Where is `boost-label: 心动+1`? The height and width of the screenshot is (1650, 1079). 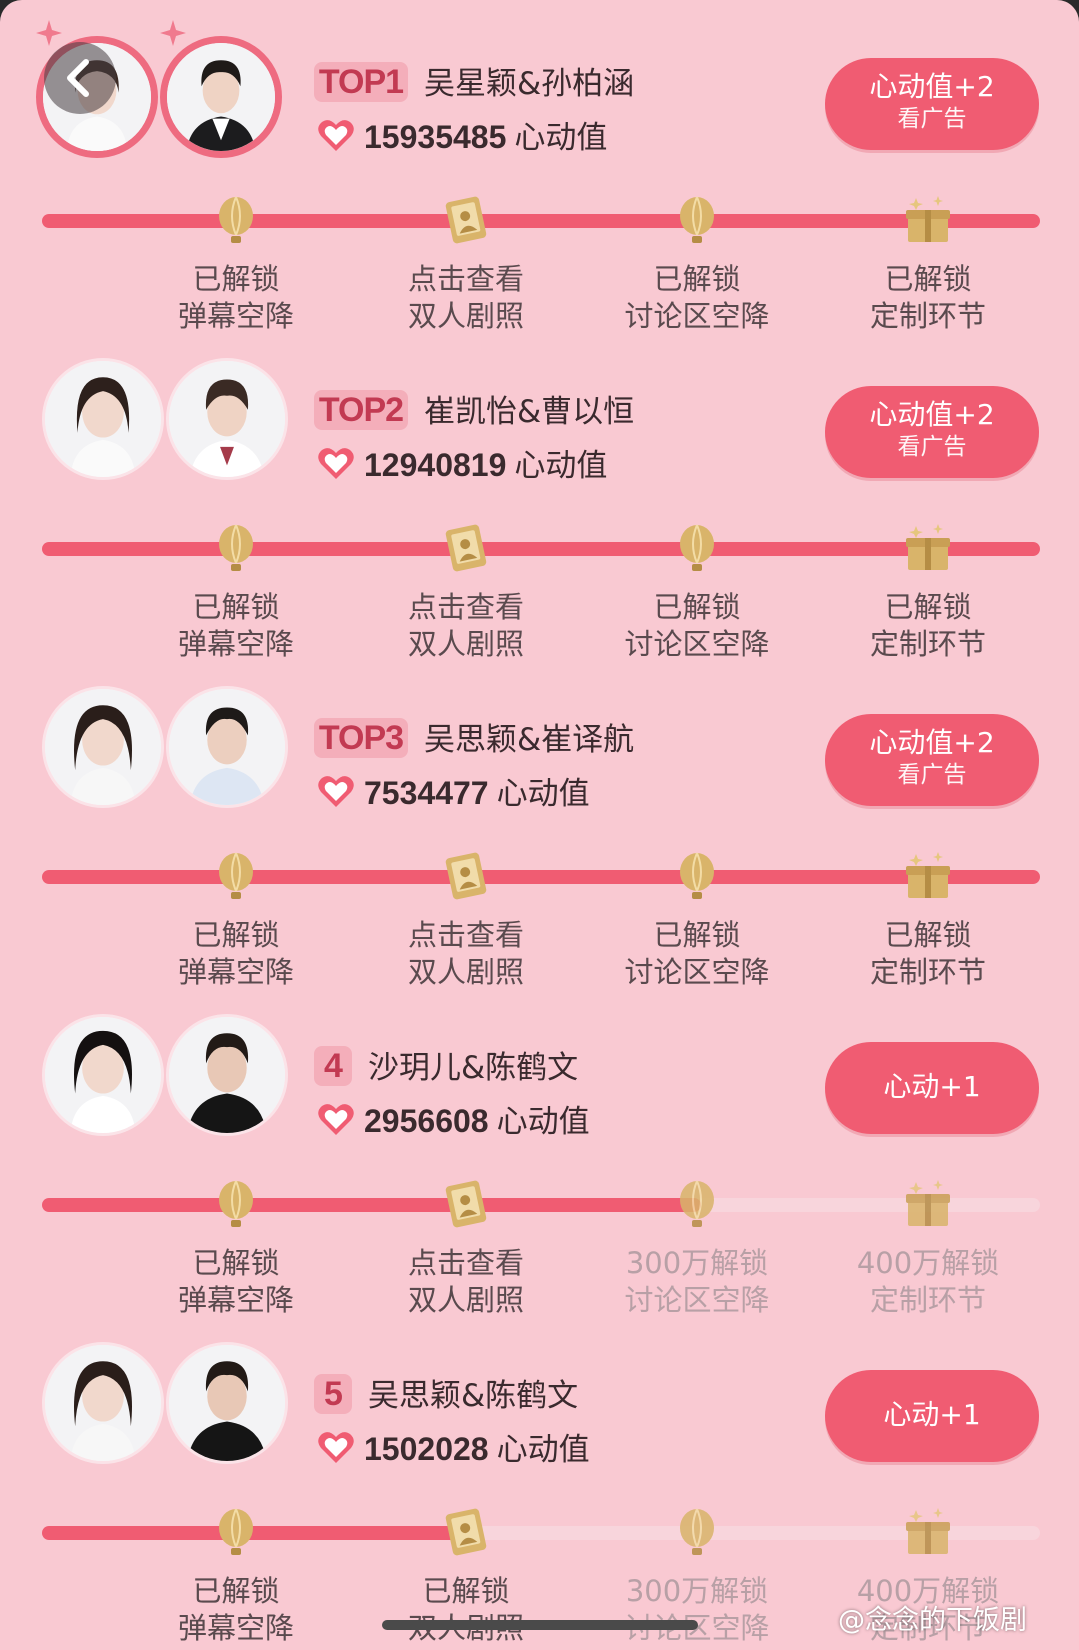 boost-label: 心动+1 is located at coordinates (932, 1414).